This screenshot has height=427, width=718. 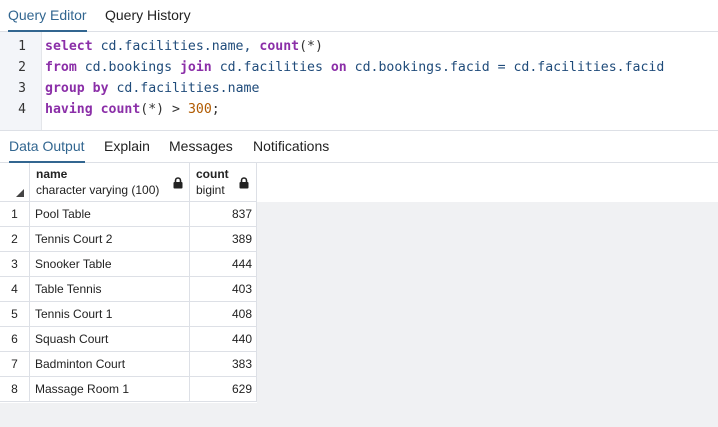 What do you see at coordinates (61, 67) in the screenshot?
I see `sql-token: from` at bounding box center [61, 67].